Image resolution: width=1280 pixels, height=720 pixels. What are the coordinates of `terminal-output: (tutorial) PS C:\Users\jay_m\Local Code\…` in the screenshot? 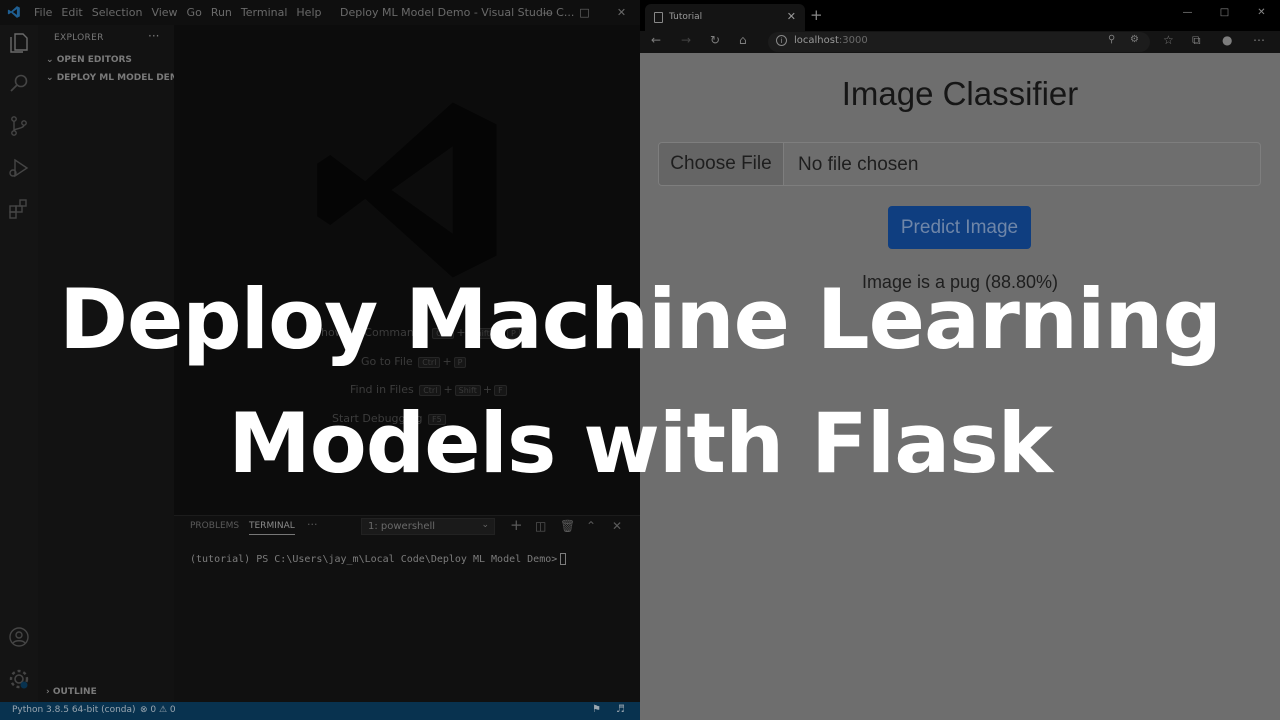 It's located at (378, 559).